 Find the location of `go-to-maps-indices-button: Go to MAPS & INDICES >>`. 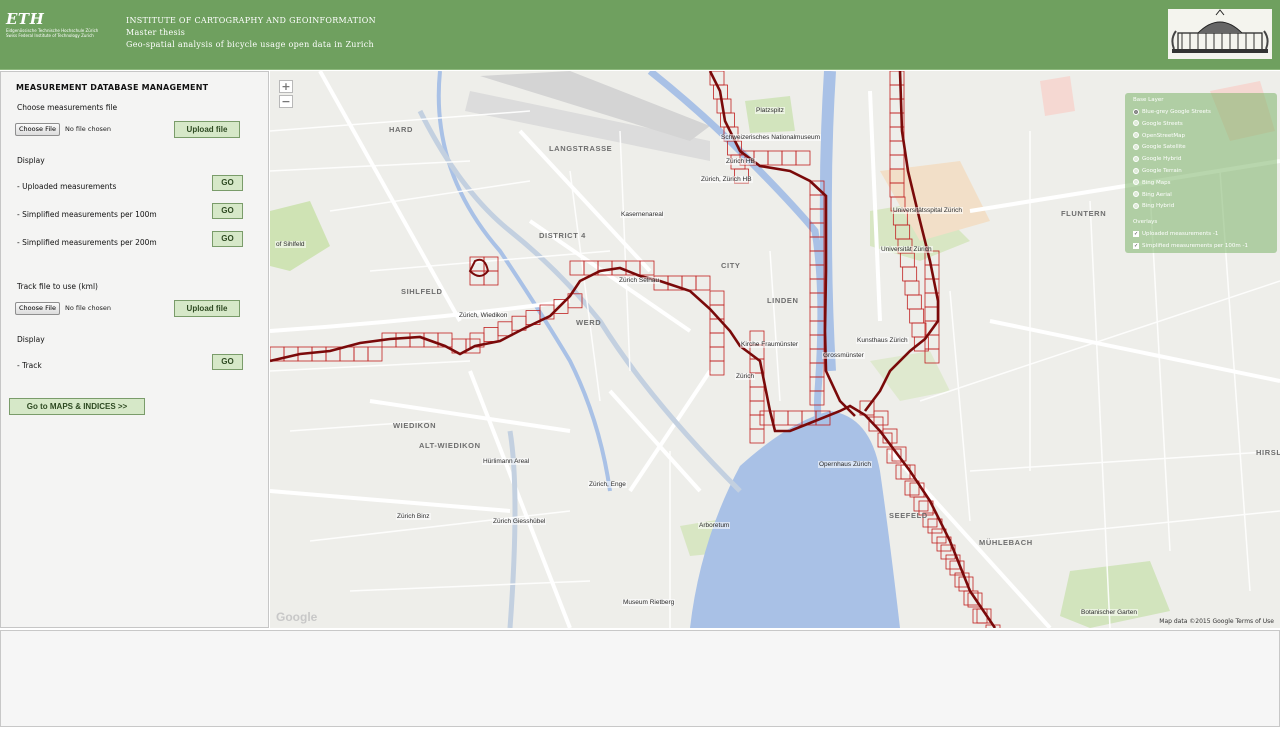

go-to-maps-indices-button: Go to MAPS & INDICES >> is located at coordinates (77, 406).